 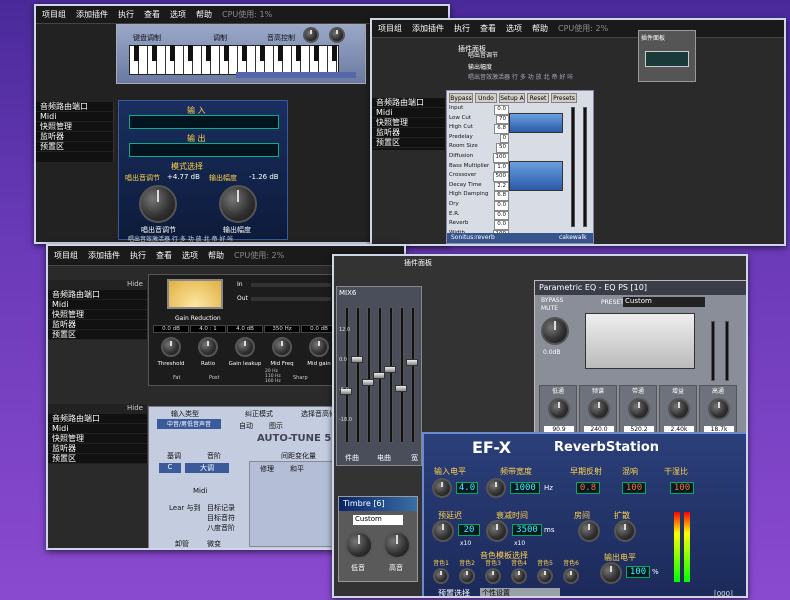 What do you see at coordinates (564, 98) in the screenshot?
I see `presets-button: Presets` at bounding box center [564, 98].